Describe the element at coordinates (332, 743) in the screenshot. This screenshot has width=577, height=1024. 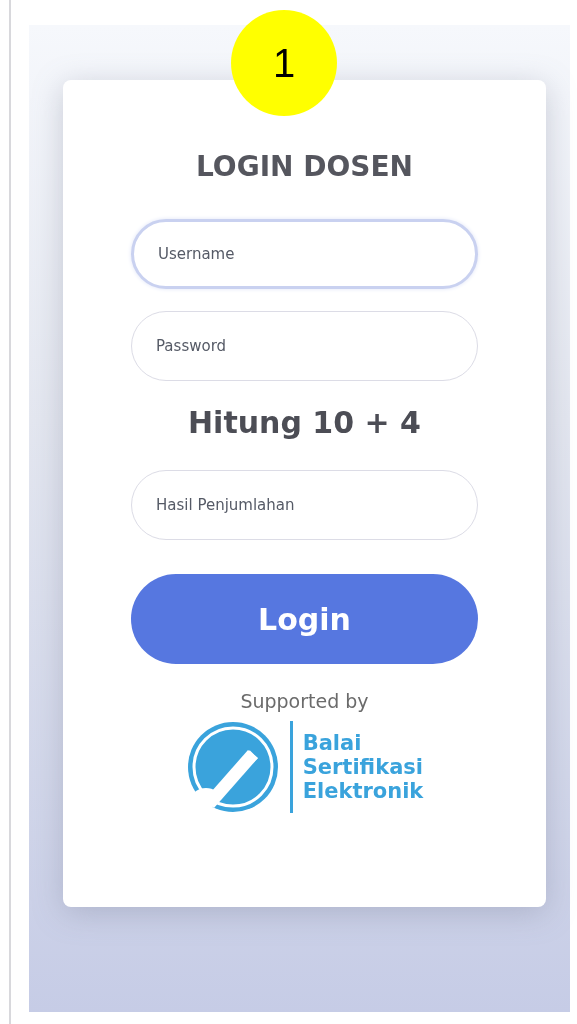
I see `logo-text: Balai` at that location.